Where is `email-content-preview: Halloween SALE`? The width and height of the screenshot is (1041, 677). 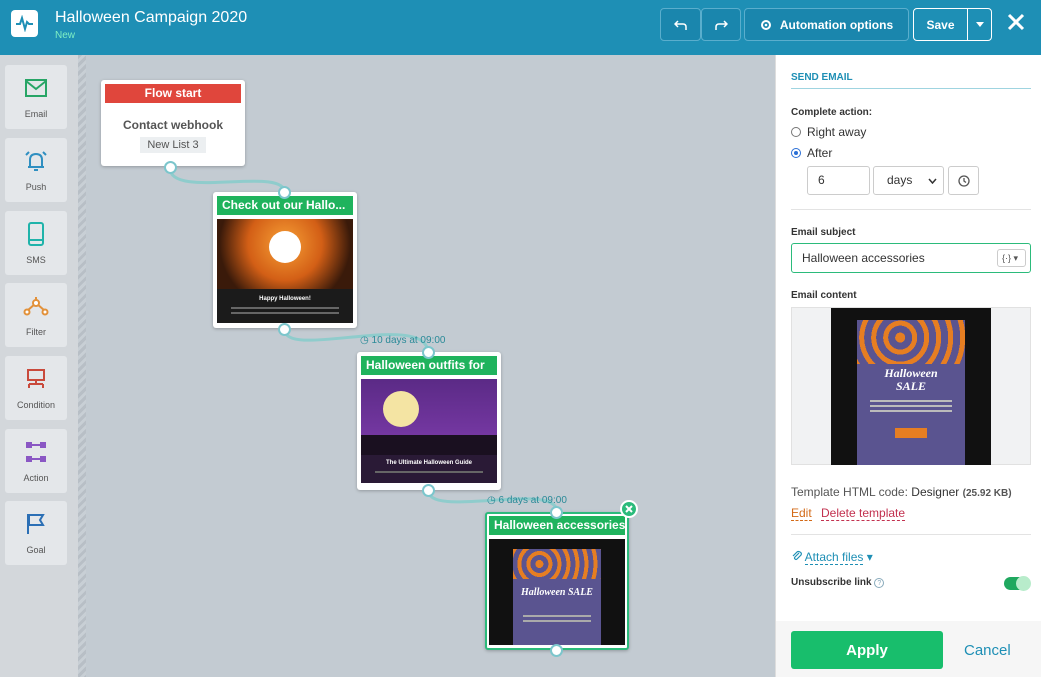
email-content-preview: Halloween SALE is located at coordinates (911, 386).